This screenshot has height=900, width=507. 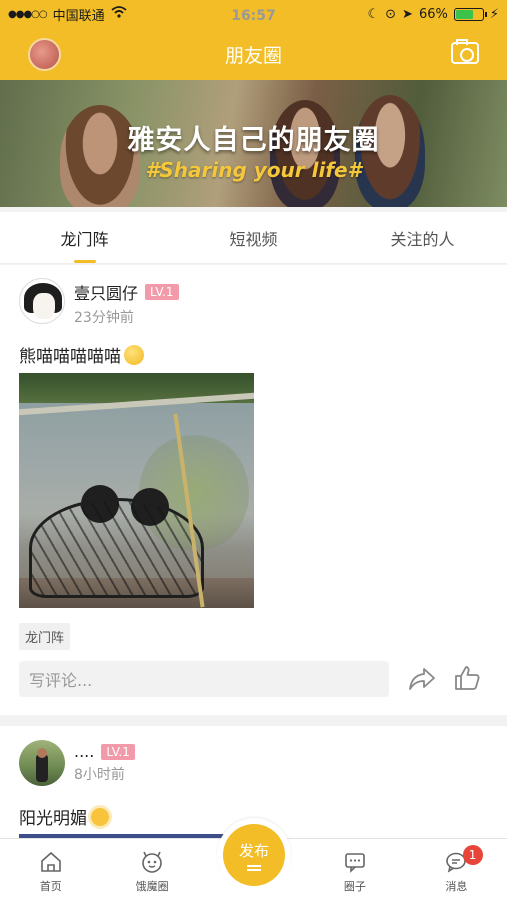 What do you see at coordinates (433, 14) in the screenshot?
I see `battery-percent: 66%` at bounding box center [433, 14].